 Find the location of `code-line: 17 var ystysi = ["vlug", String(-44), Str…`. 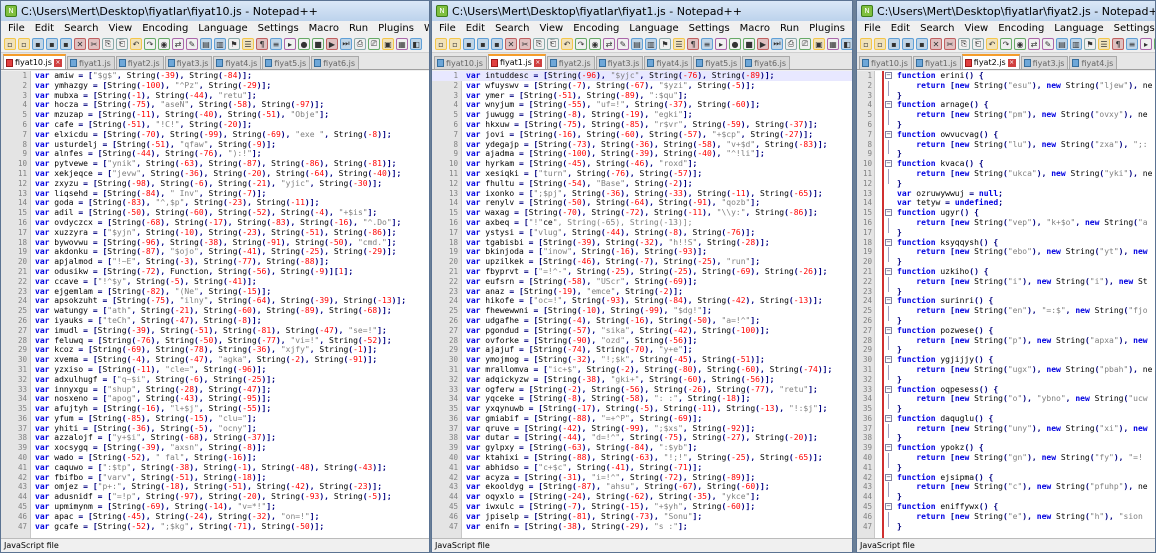

code-line: 17 var ystysi = ["vlug", String(-44), Str… is located at coordinates (642, 233).